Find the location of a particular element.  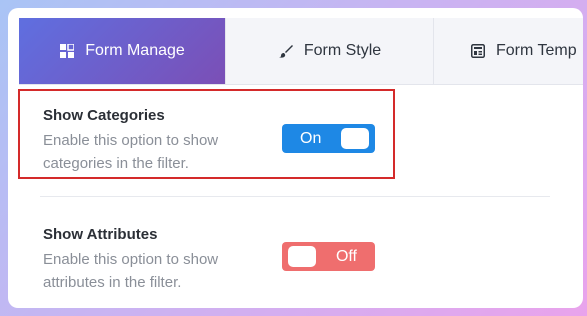

setting-title: Show Attributes is located at coordinates (100, 234).